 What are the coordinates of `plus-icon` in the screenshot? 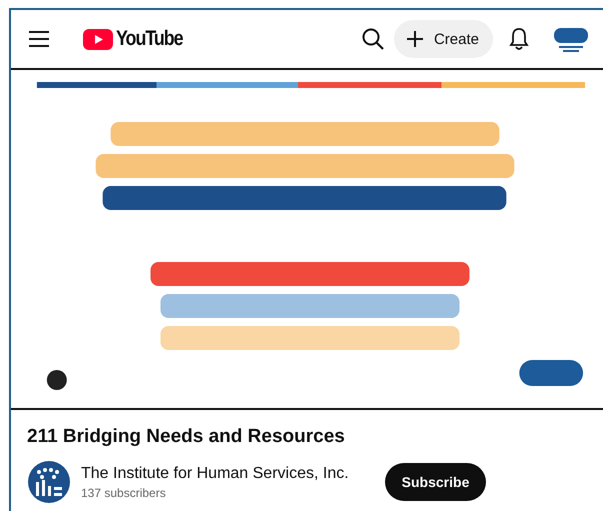 It's located at (415, 39).